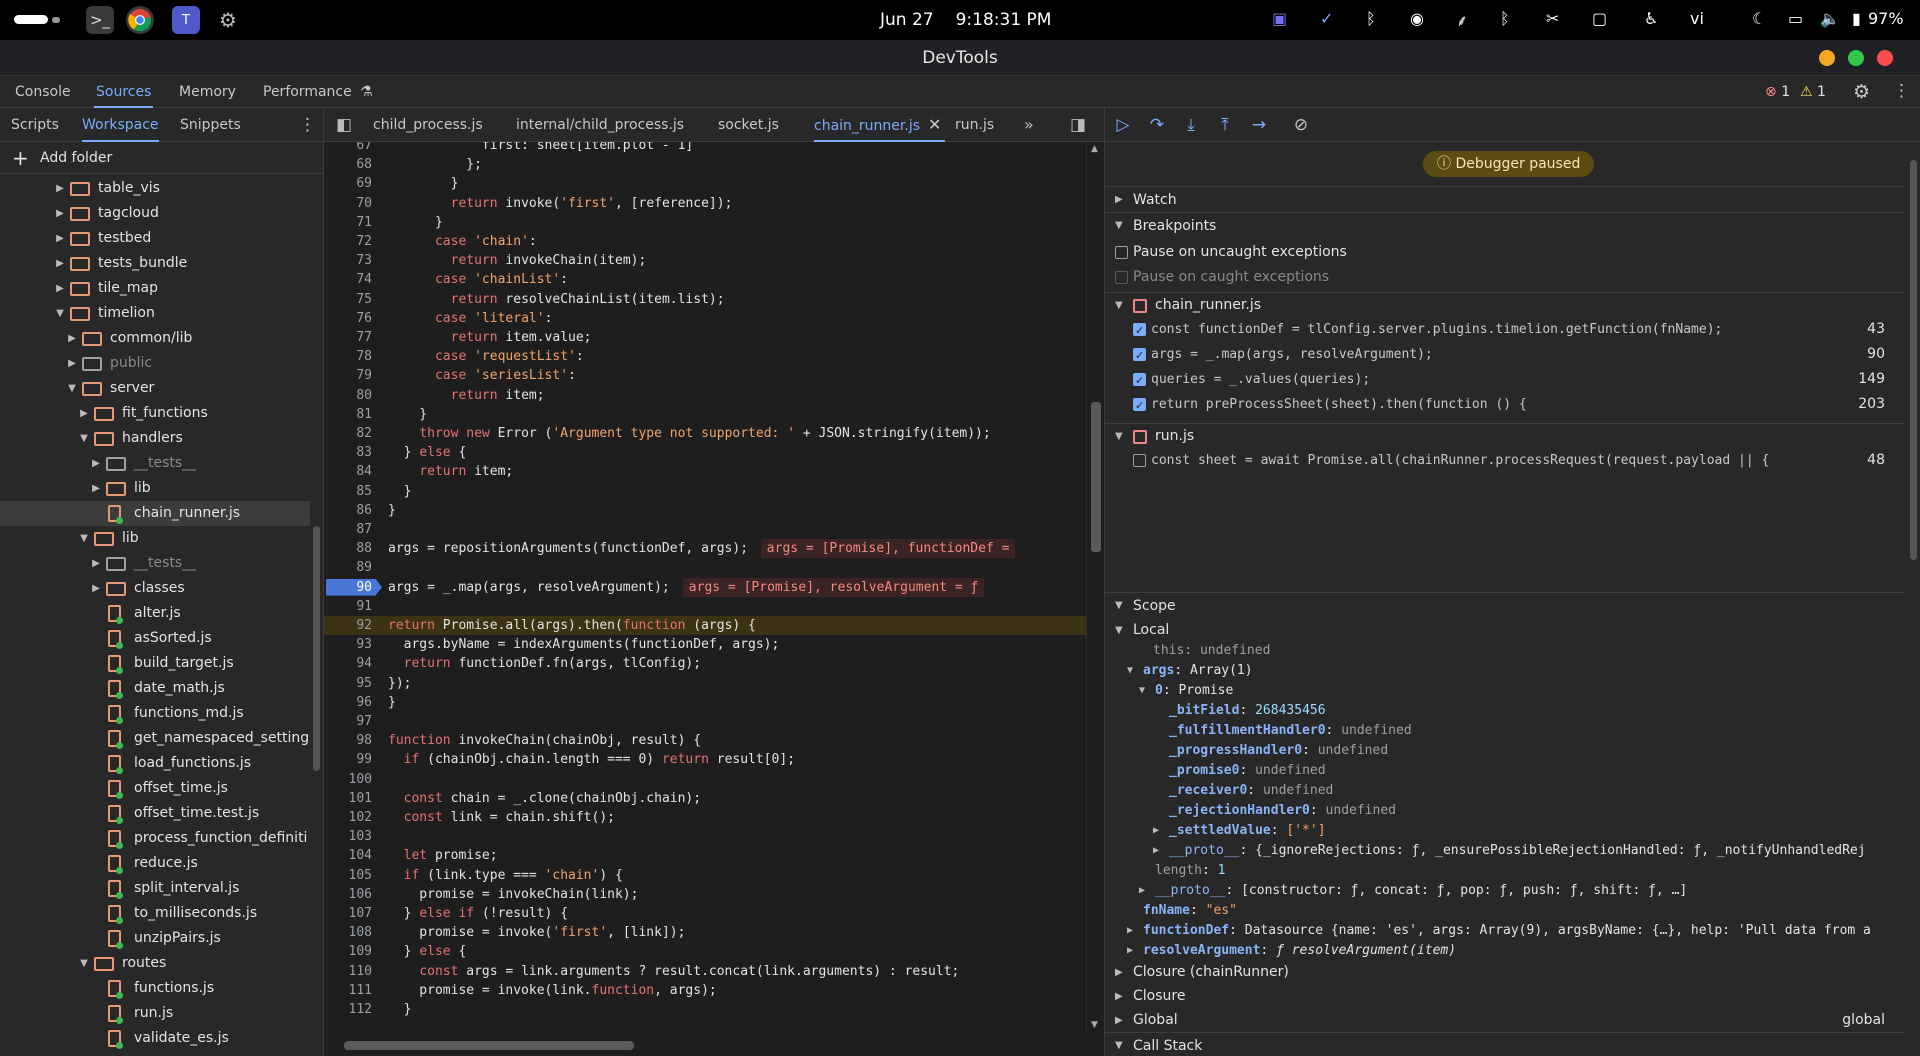  I want to click on line-number: 87, so click(348, 529).